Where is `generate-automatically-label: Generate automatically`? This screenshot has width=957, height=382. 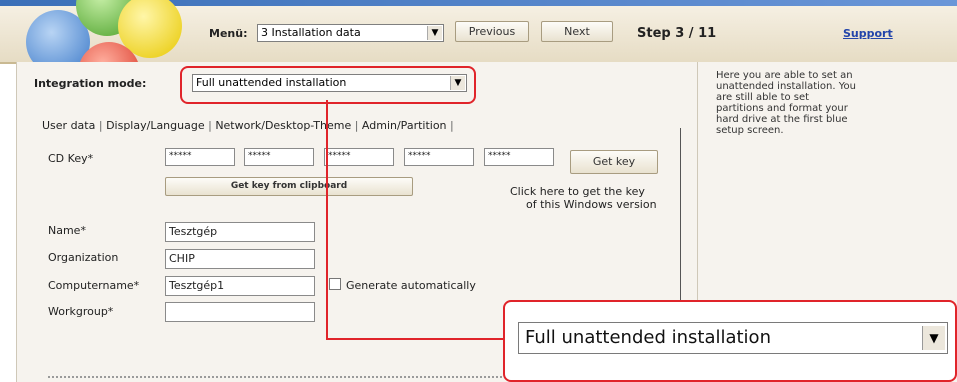 generate-automatically-label: Generate automatically is located at coordinates (411, 285).